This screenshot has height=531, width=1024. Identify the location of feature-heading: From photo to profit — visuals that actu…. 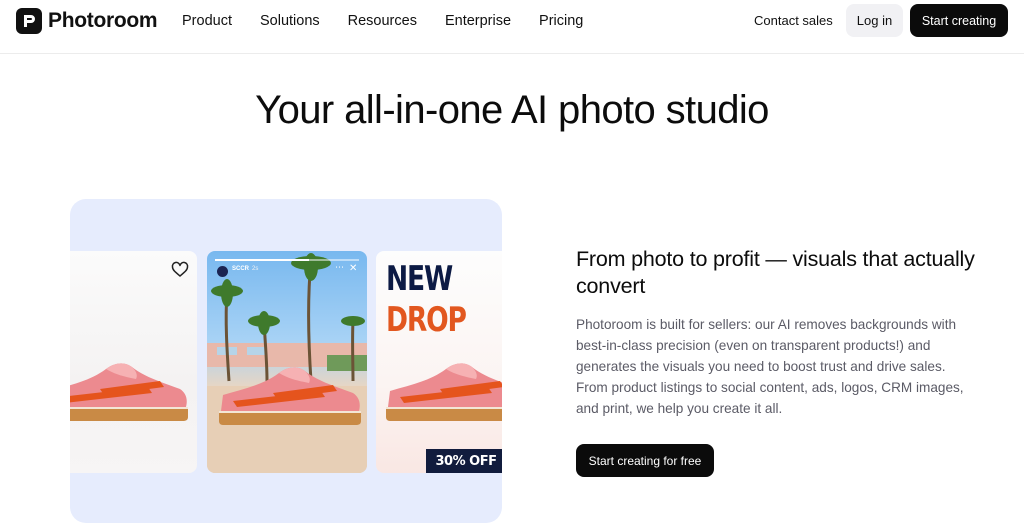
(775, 272).